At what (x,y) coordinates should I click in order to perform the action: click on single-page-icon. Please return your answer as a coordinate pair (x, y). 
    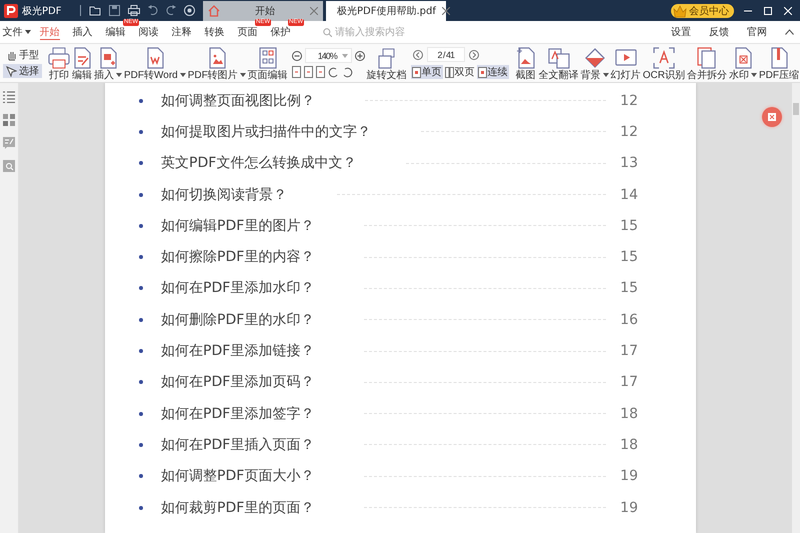
    Looking at the image, I should click on (416, 72).